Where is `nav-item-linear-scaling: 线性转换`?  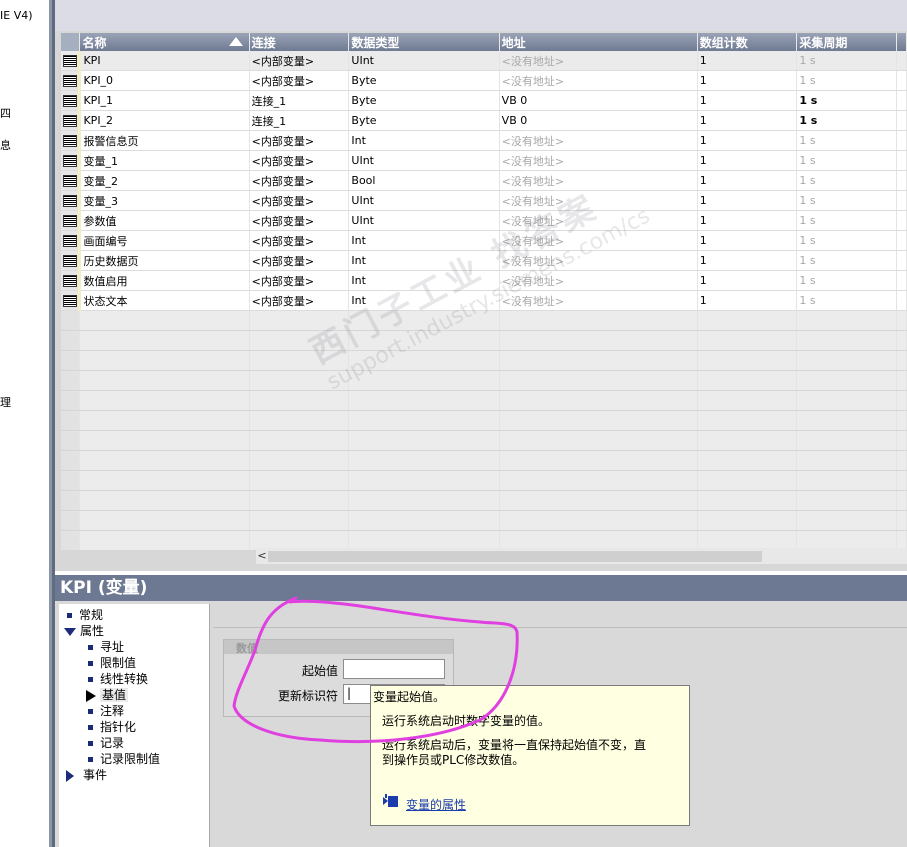
nav-item-linear-scaling: 线性转换 is located at coordinates (118, 678).